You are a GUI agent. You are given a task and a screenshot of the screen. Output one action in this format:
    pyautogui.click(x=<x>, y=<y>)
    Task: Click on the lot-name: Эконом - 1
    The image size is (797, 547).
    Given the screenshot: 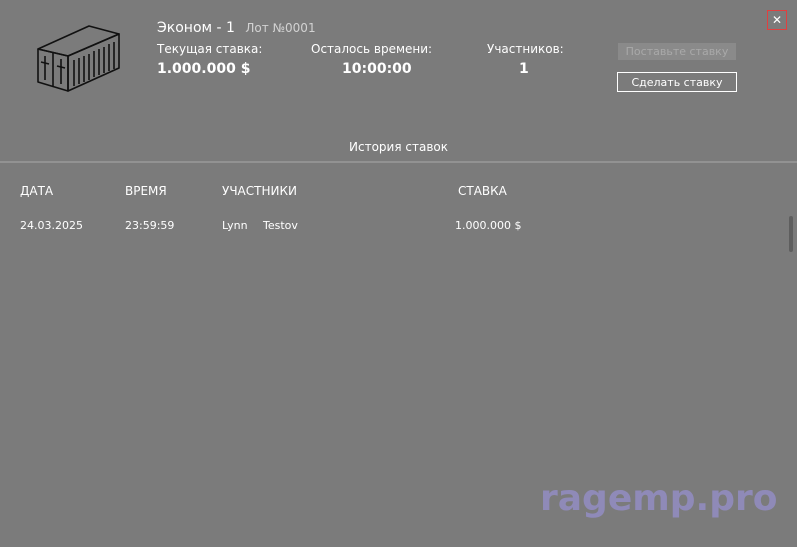 What is the action you would take?
    pyautogui.click(x=196, y=28)
    